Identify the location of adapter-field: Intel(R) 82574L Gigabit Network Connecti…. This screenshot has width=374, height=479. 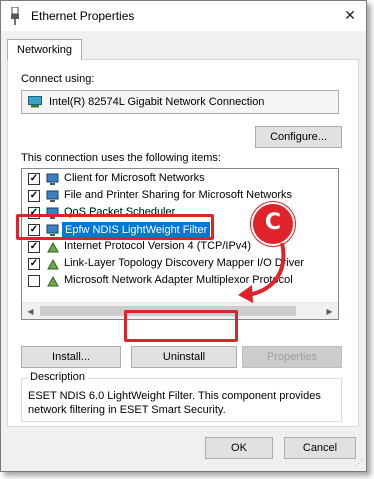
(180, 102).